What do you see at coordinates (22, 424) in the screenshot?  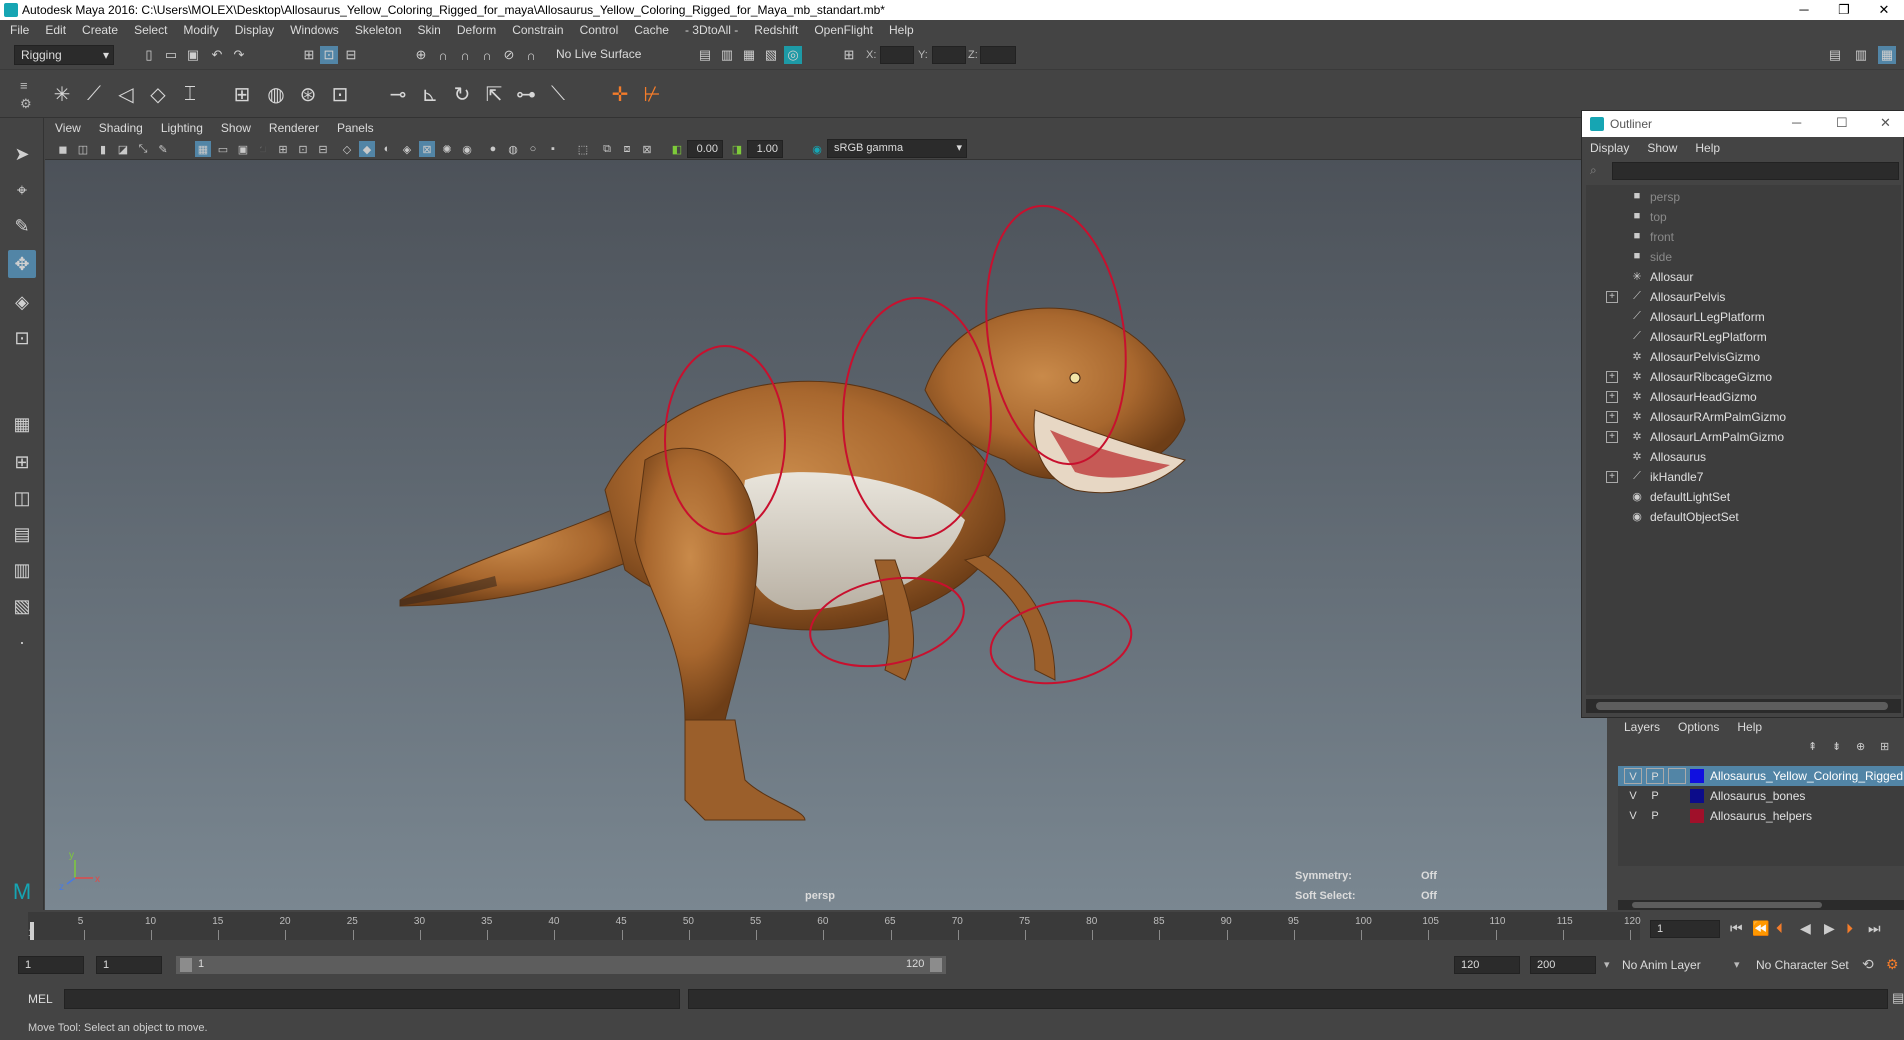 I see `single-perspective-layout-icon: ▦` at bounding box center [22, 424].